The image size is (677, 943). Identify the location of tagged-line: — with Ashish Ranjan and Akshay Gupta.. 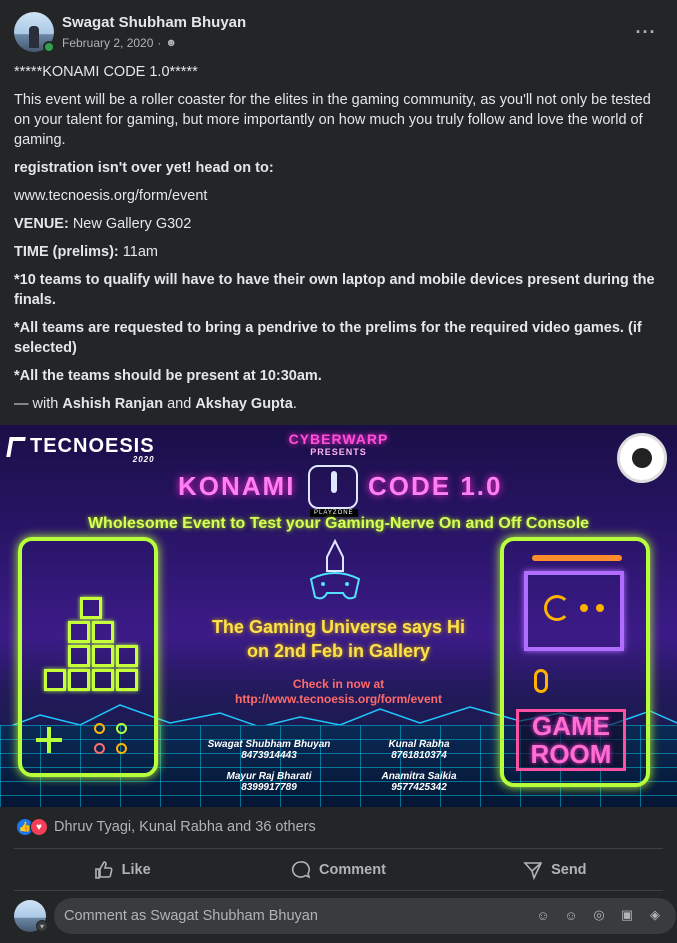
(155, 404).